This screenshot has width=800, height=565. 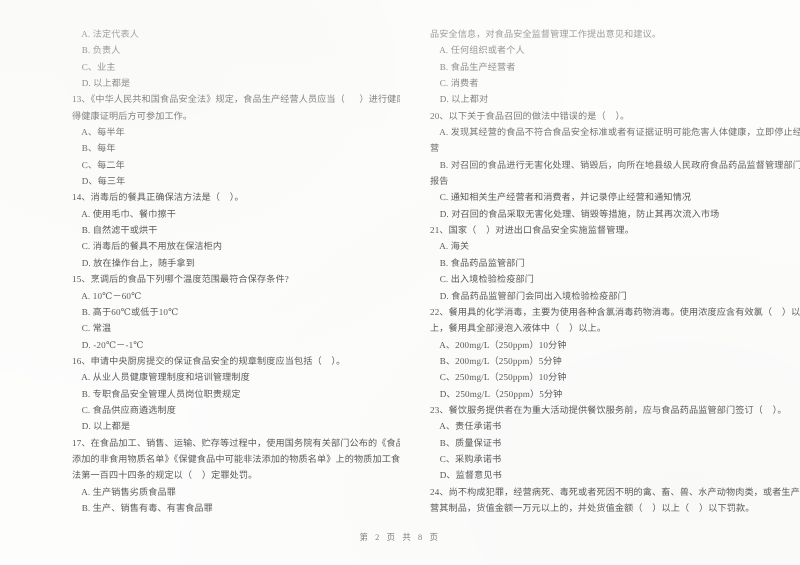 I want to click on left-line: 法第一百四十四条的规定以（ ）定罪处罚。, so click(x=165, y=475).